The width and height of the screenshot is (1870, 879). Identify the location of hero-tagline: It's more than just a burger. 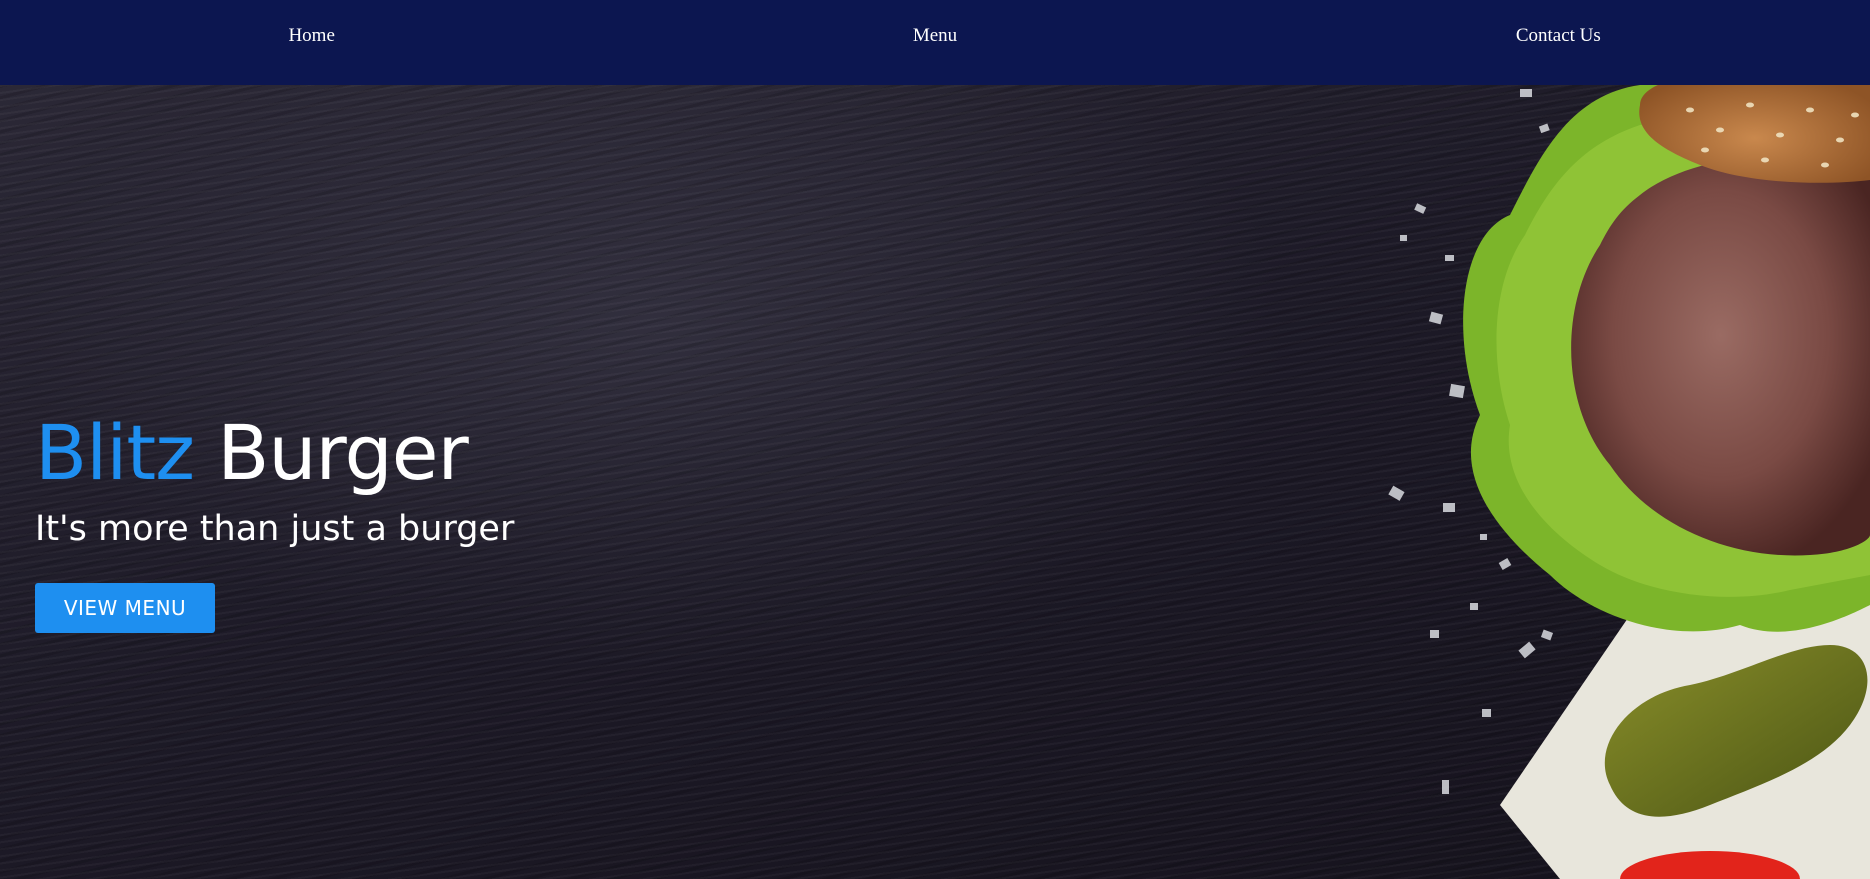
(275, 529).